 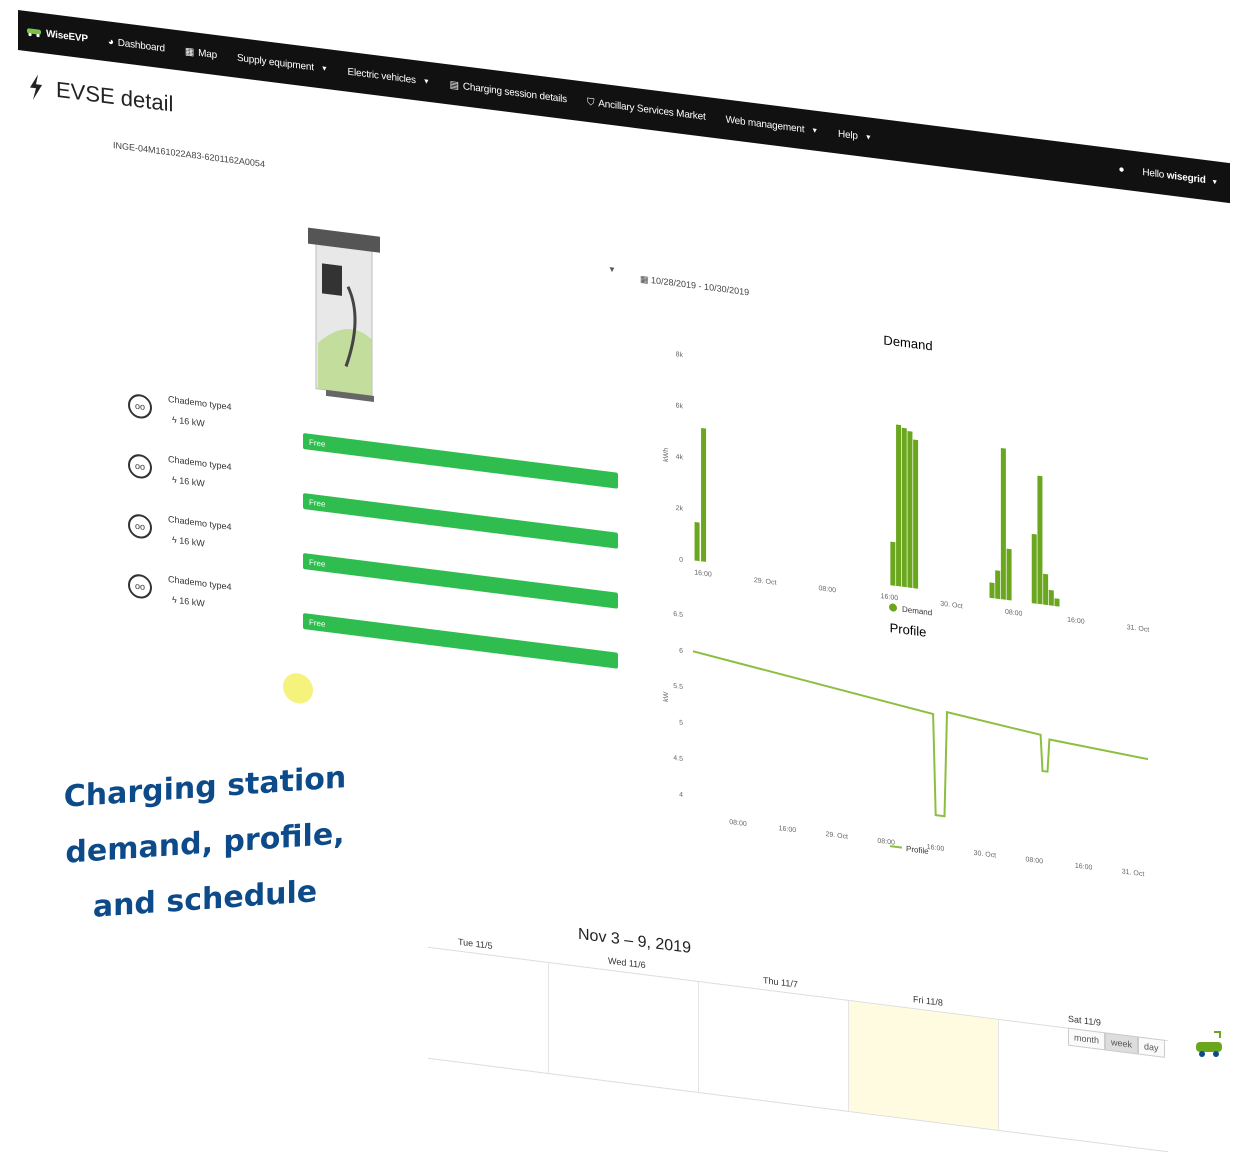 I want to click on y-axis-label: kW, so click(x=666, y=696).